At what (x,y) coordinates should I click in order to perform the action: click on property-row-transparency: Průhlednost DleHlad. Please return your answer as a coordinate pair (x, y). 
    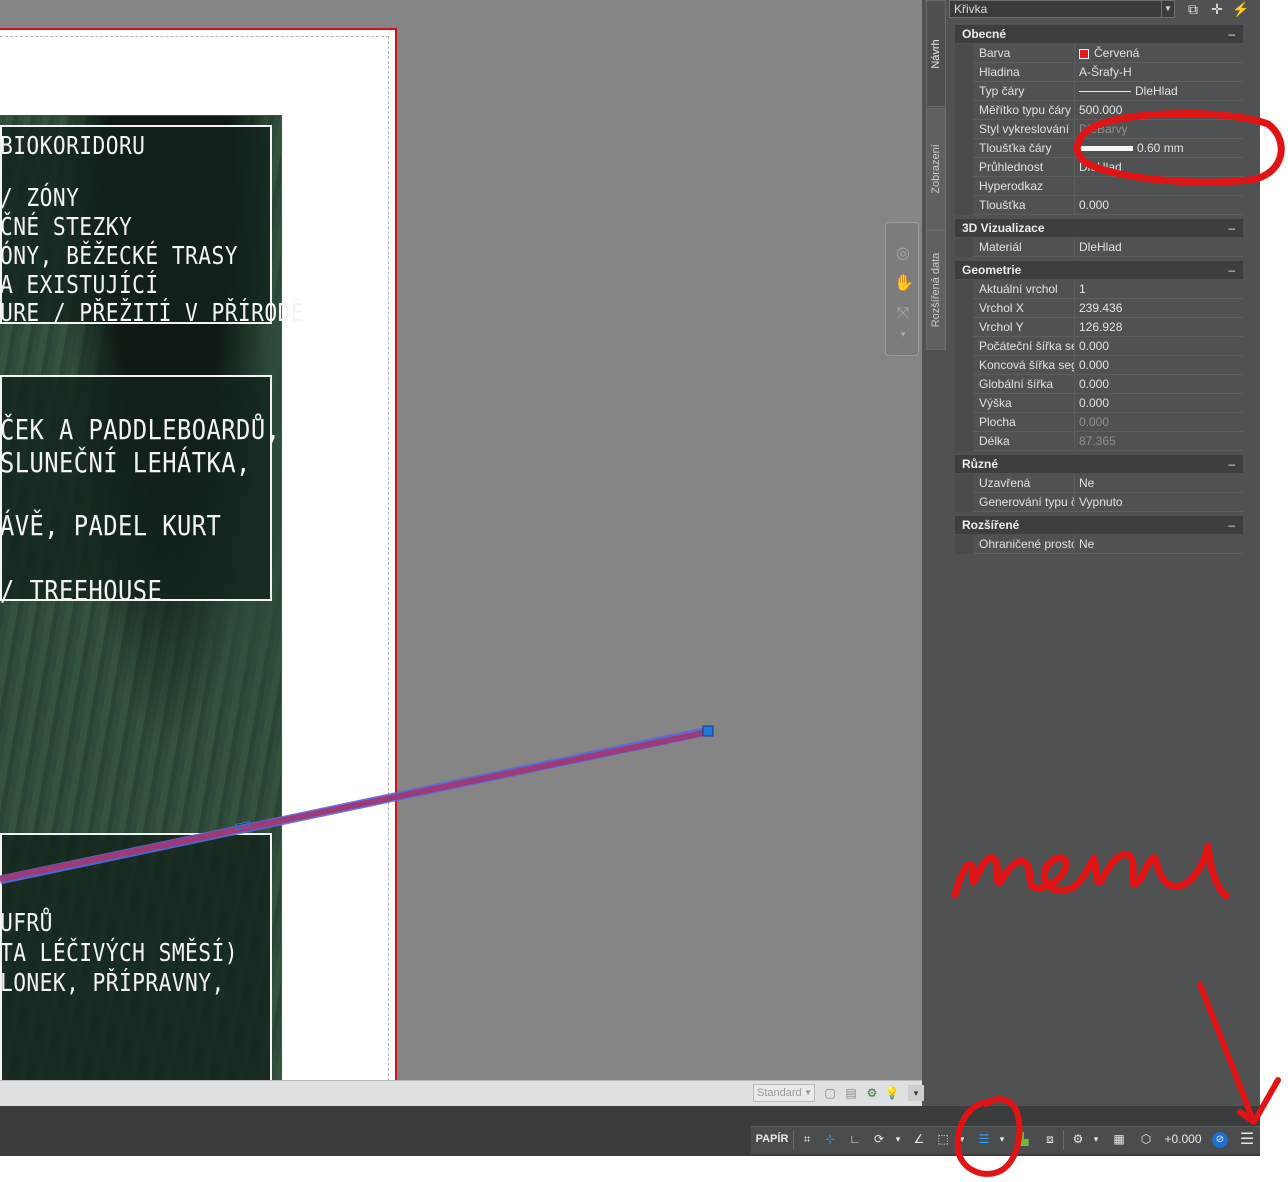
    Looking at the image, I should click on (1099, 167).